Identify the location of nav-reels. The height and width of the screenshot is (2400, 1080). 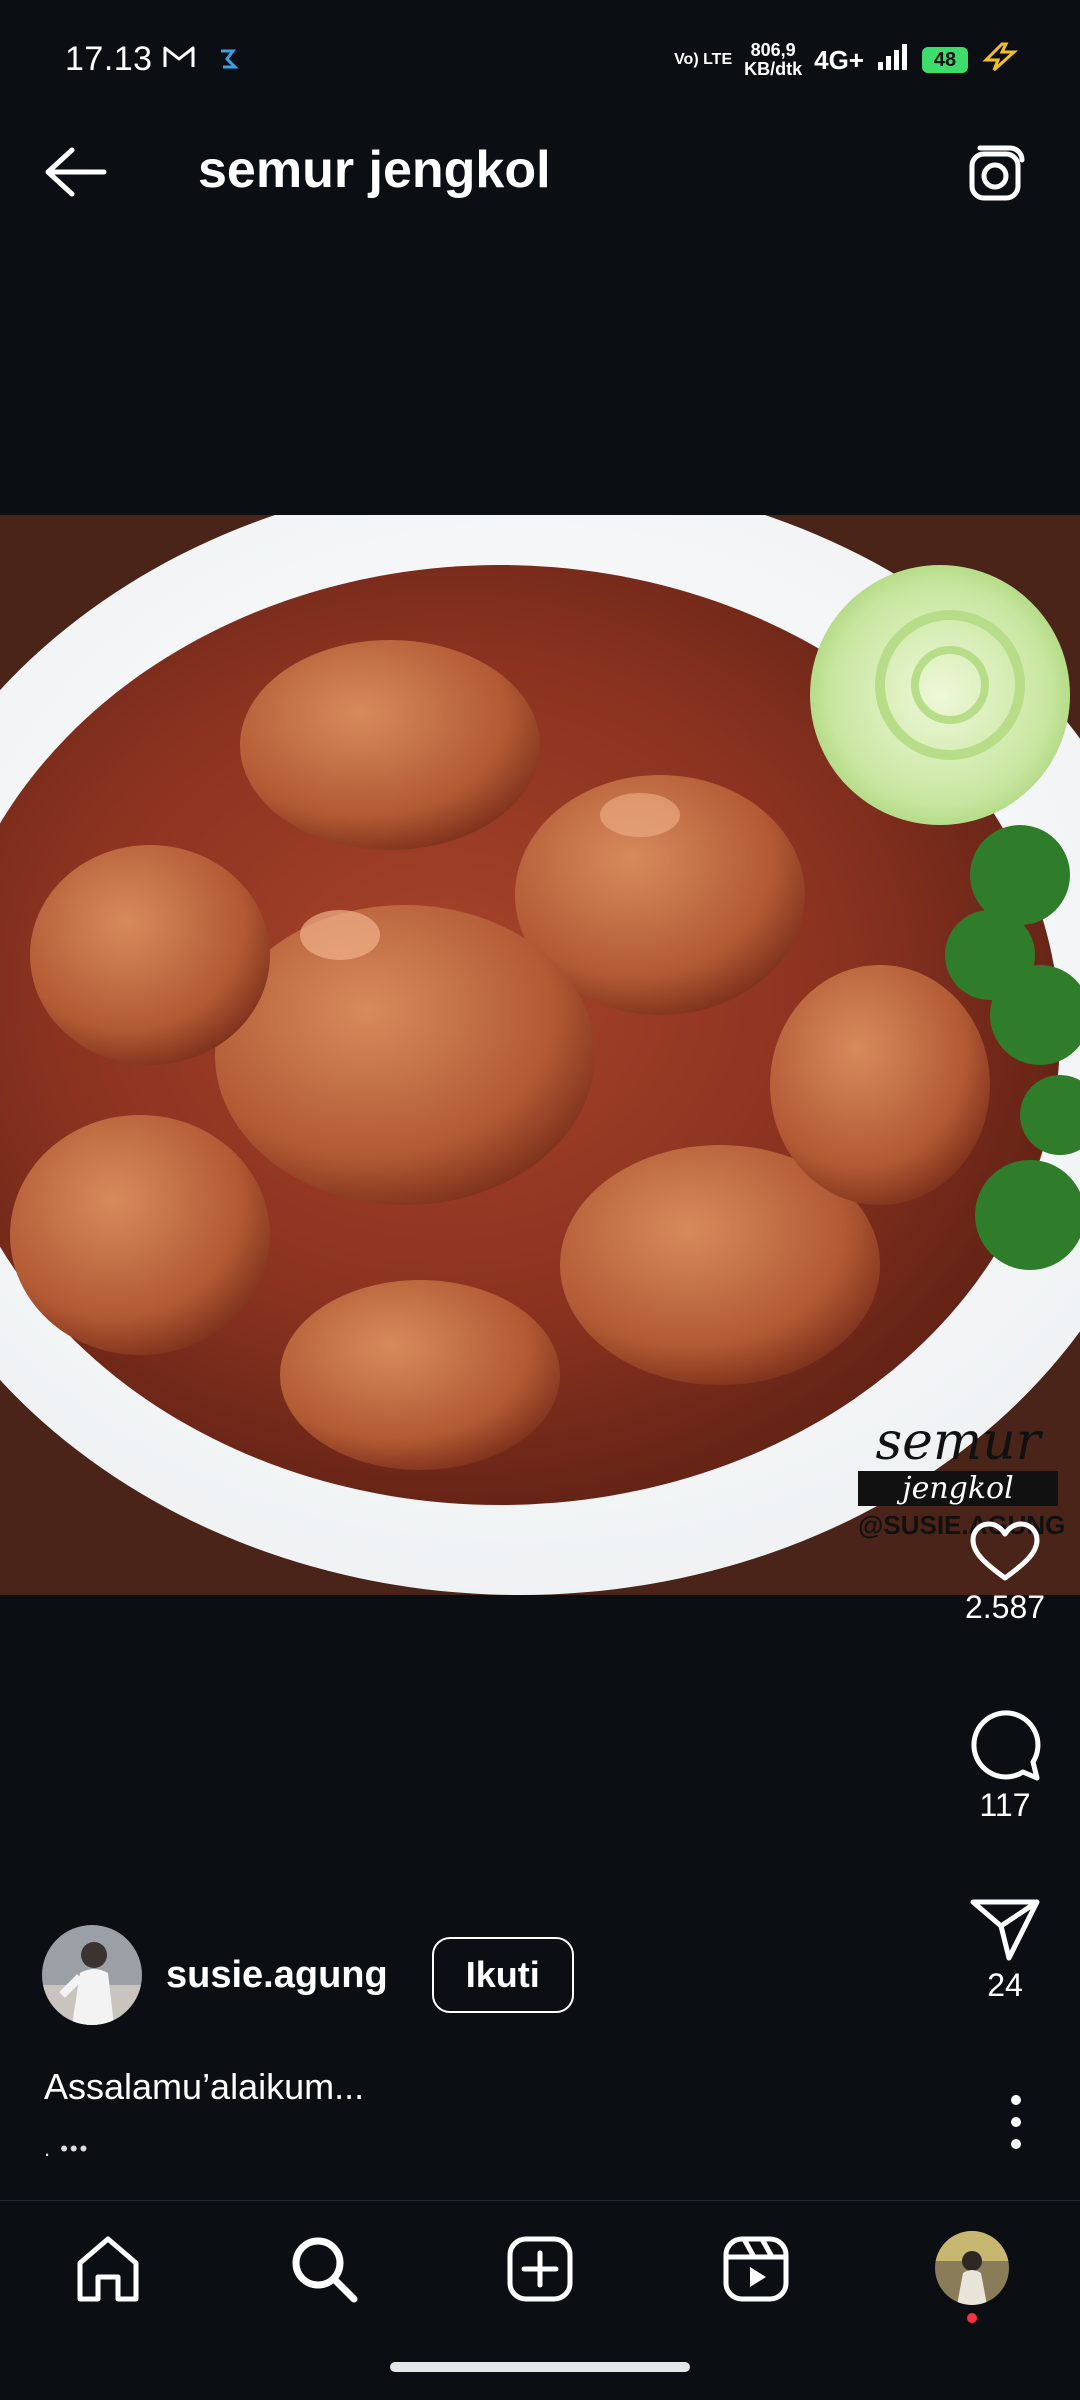
(756, 2269).